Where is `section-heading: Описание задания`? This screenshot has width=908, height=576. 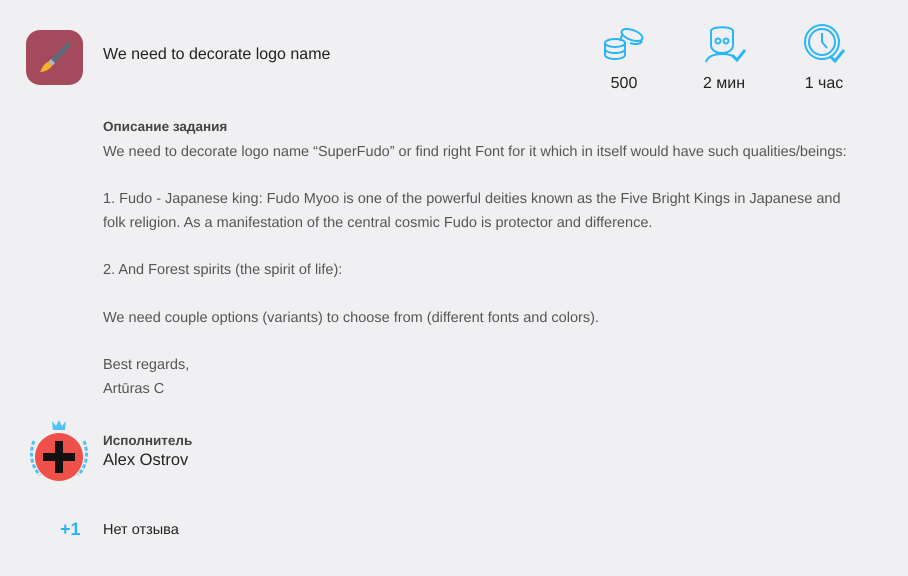 section-heading: Описание задания is located at coordinates (165, 127).